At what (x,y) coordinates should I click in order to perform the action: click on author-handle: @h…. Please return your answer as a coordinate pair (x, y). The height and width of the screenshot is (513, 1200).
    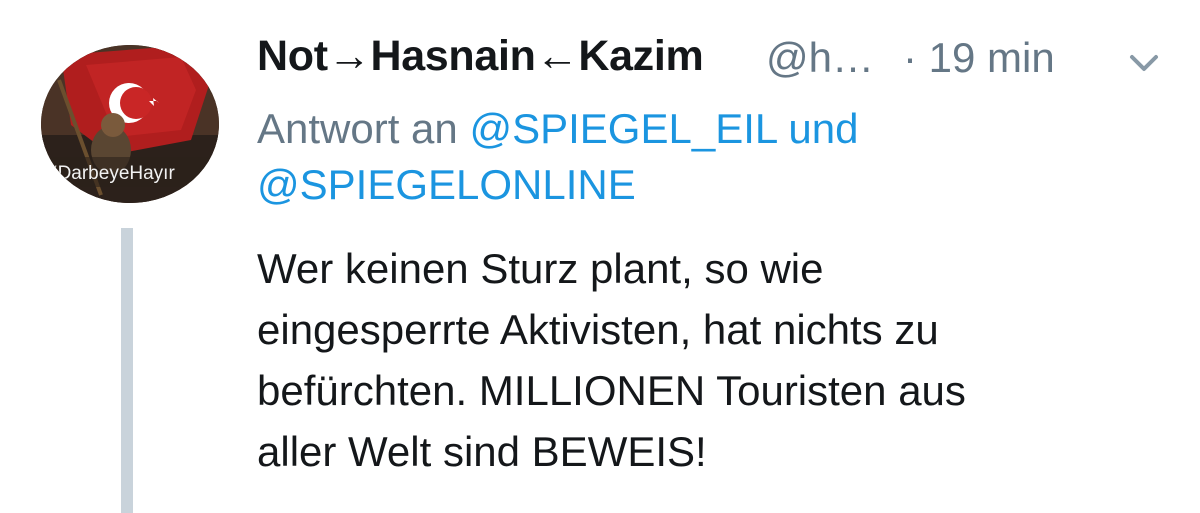
    Looking at the image, I should click on (820, 58).